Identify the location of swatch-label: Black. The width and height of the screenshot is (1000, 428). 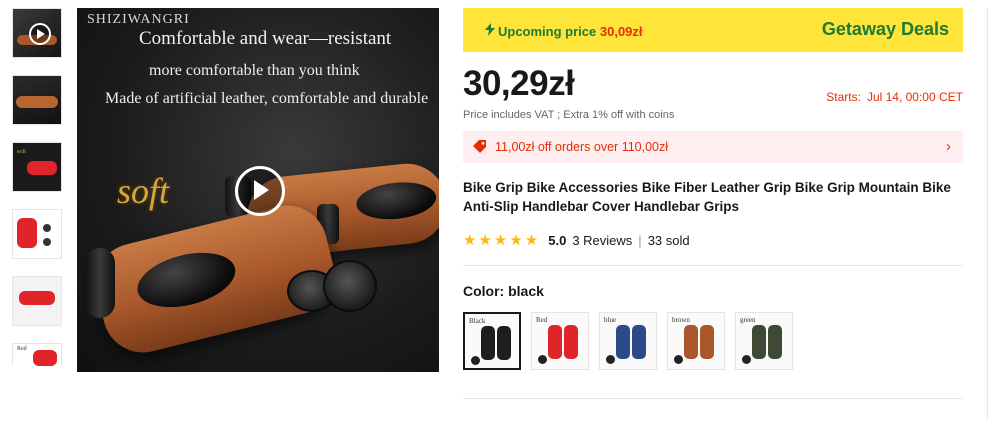
(477, 321).